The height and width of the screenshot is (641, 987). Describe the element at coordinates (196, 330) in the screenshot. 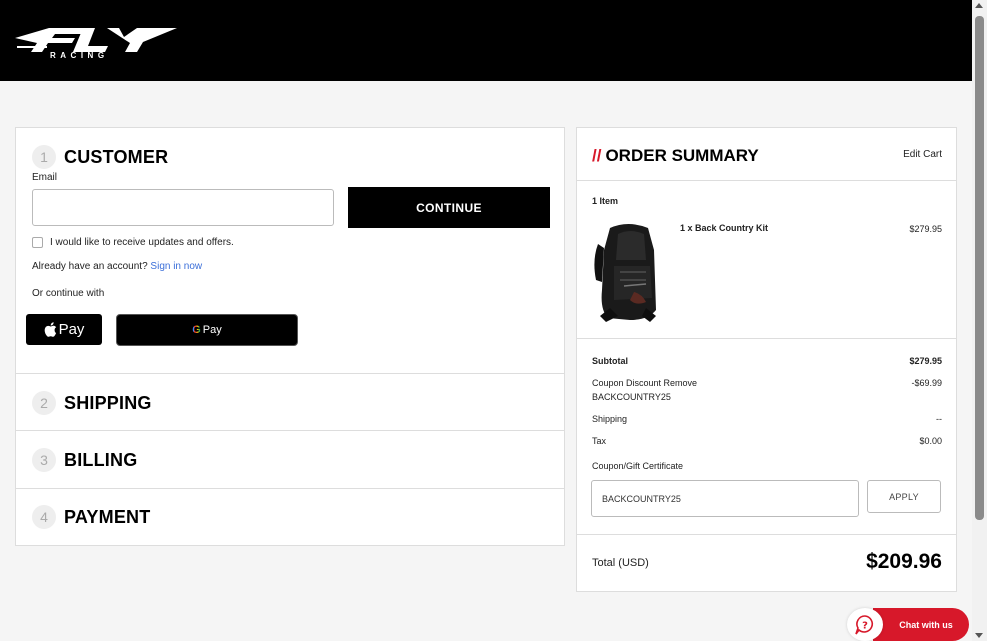

I see `google-g-icon: G` at that location.